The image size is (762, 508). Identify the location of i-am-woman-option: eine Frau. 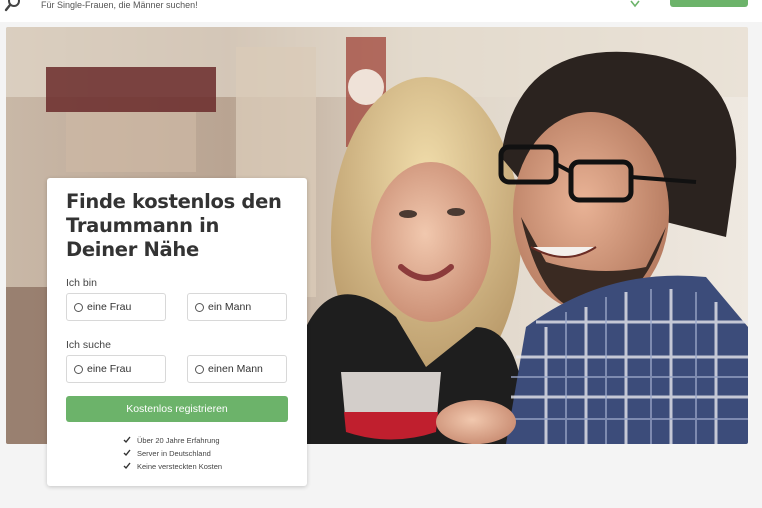
(116, 307).